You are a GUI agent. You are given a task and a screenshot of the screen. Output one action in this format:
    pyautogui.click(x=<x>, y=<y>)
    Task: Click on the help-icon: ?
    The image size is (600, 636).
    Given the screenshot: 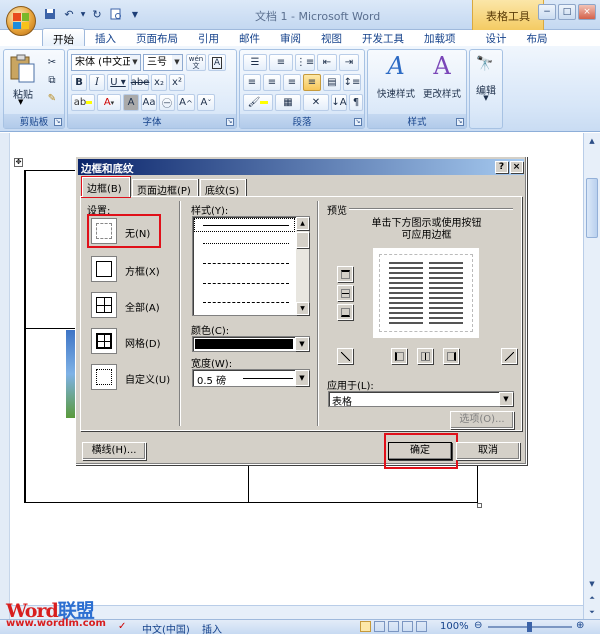 What is the action you would take?
    pyautogui.click(x=501, y=167)
    